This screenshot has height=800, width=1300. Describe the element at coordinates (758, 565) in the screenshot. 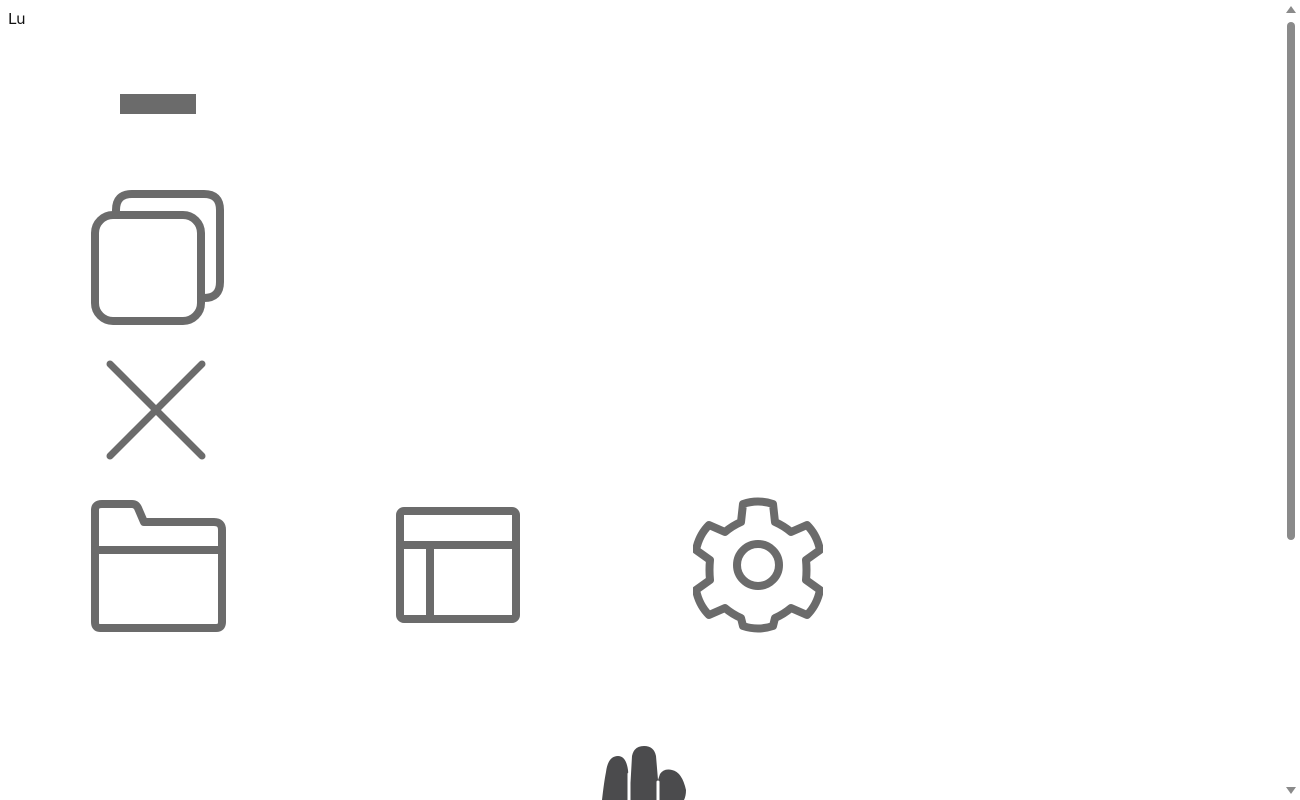

I see `gear-icon` at that location.